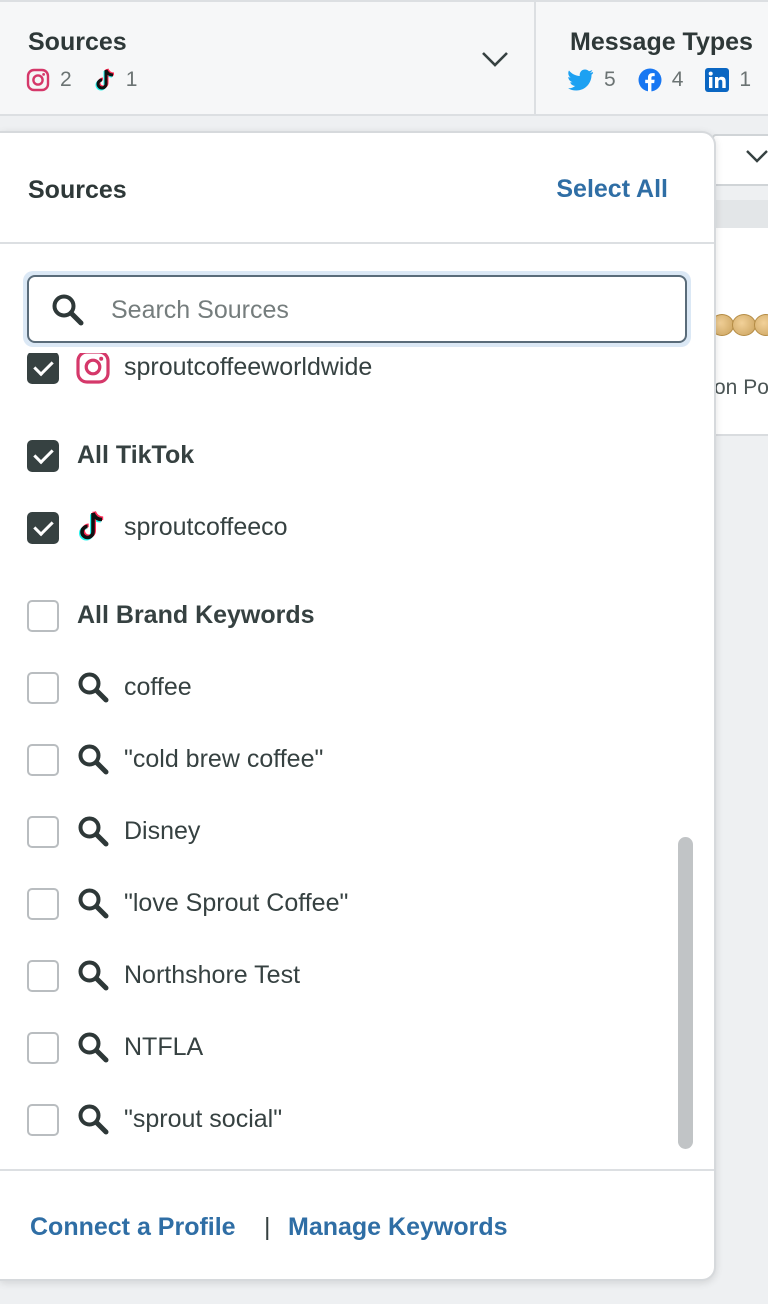 The width and height of the screenshot is (768, 1304). What do you see at coordinates (77, 190) in the screenshot?
I see `dropdown-title: Sources` at bounding box center [77, 190].